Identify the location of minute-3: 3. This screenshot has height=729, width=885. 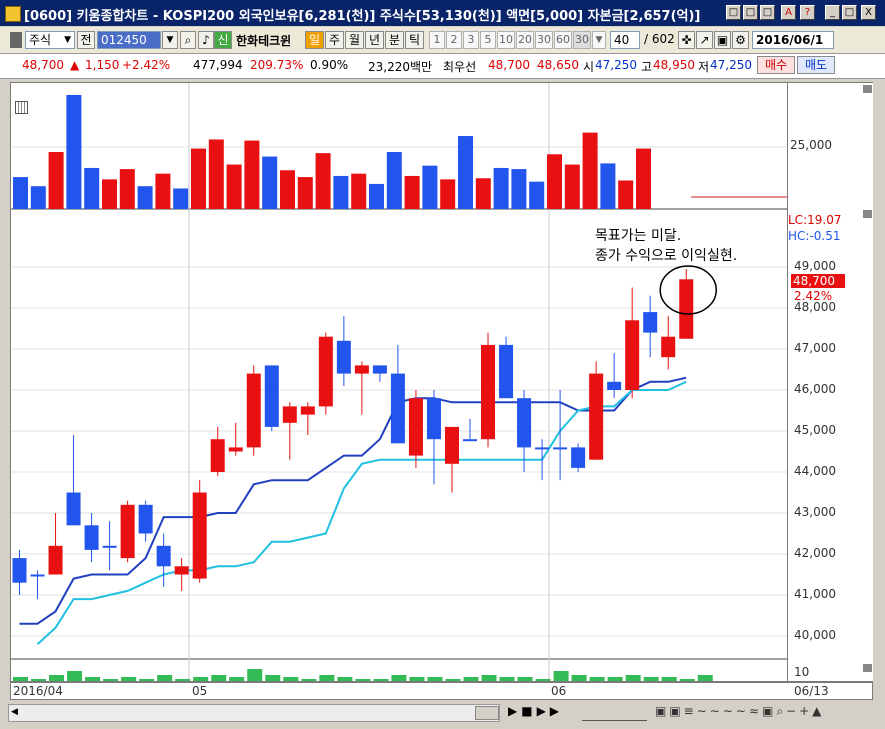
(471, 40).